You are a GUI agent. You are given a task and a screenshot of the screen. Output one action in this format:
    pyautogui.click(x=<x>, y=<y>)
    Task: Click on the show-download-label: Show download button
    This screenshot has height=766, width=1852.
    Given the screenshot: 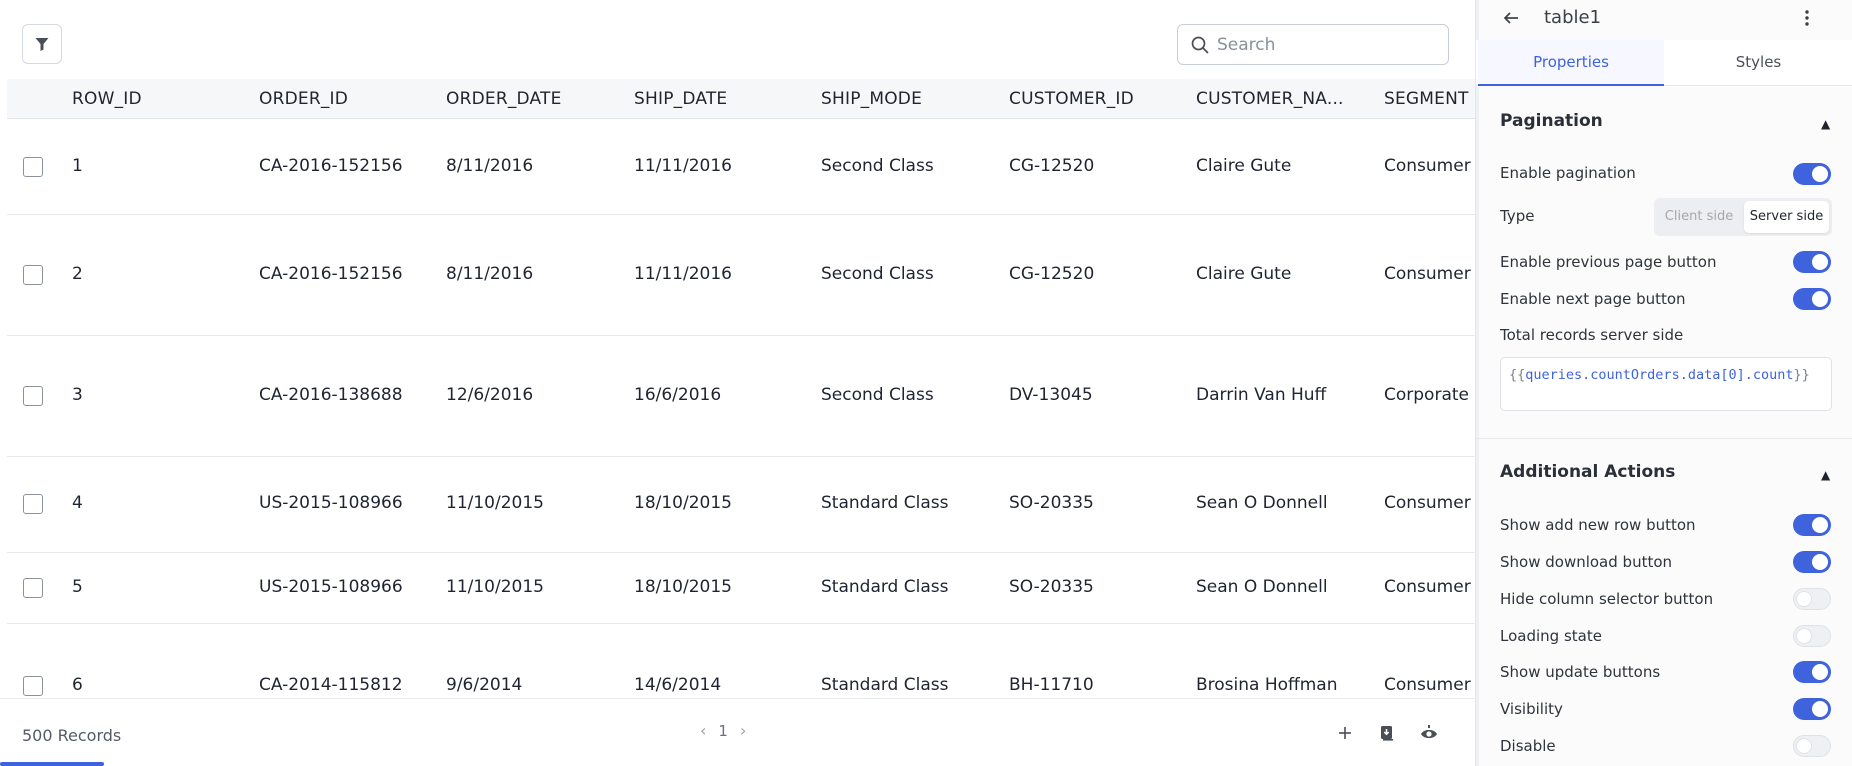 What is the action you would take?
    pyautogui.click(x=1586, y=562)
    